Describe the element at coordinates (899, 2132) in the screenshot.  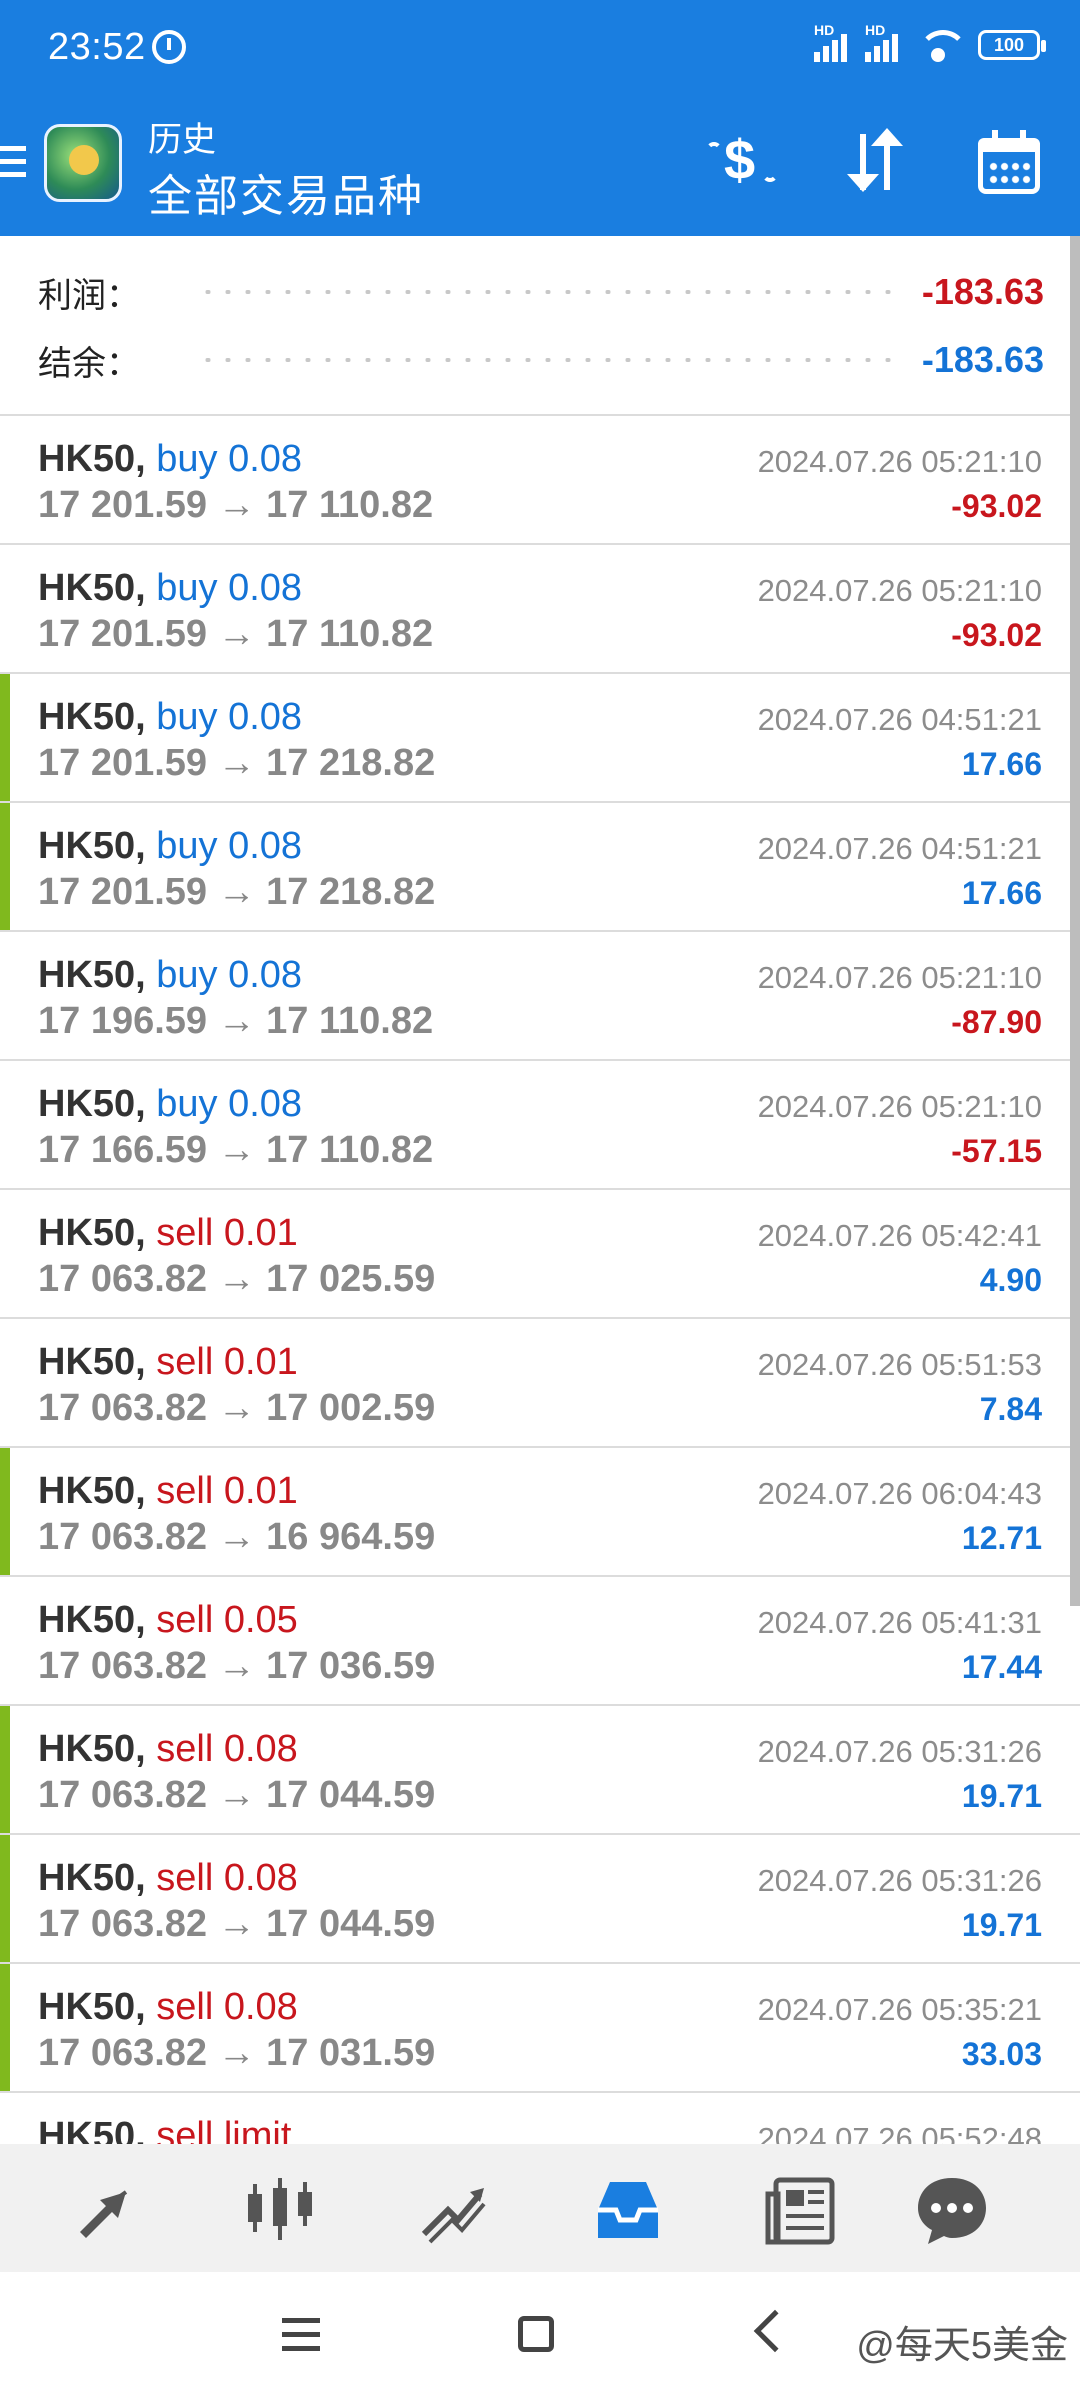
I see `trade-time: 2024.07.26 05:52:48` at that location.